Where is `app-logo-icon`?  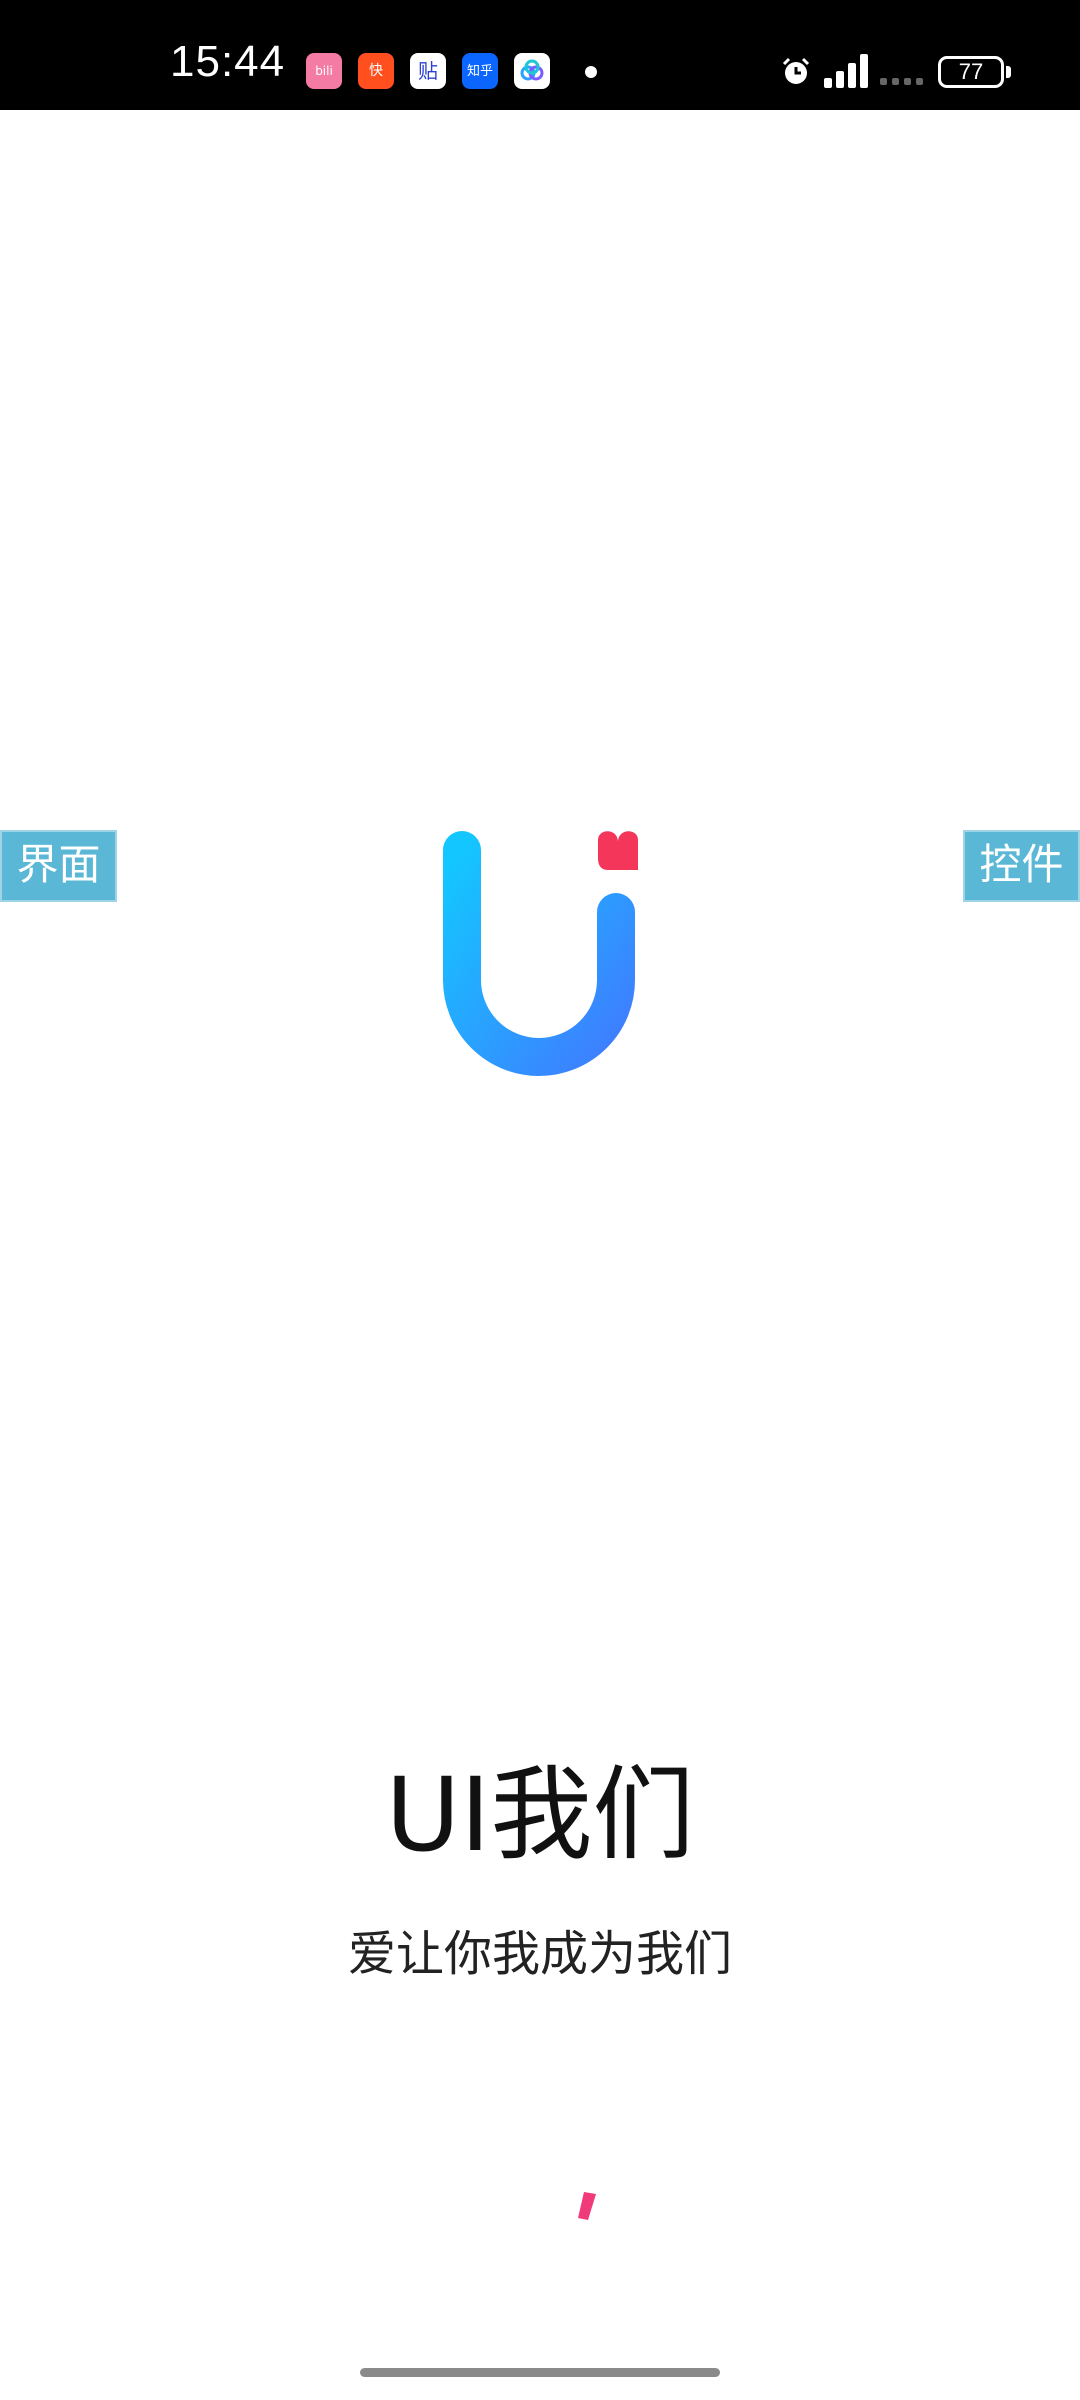
app-logo-icon is located at coordinates (540, 953).